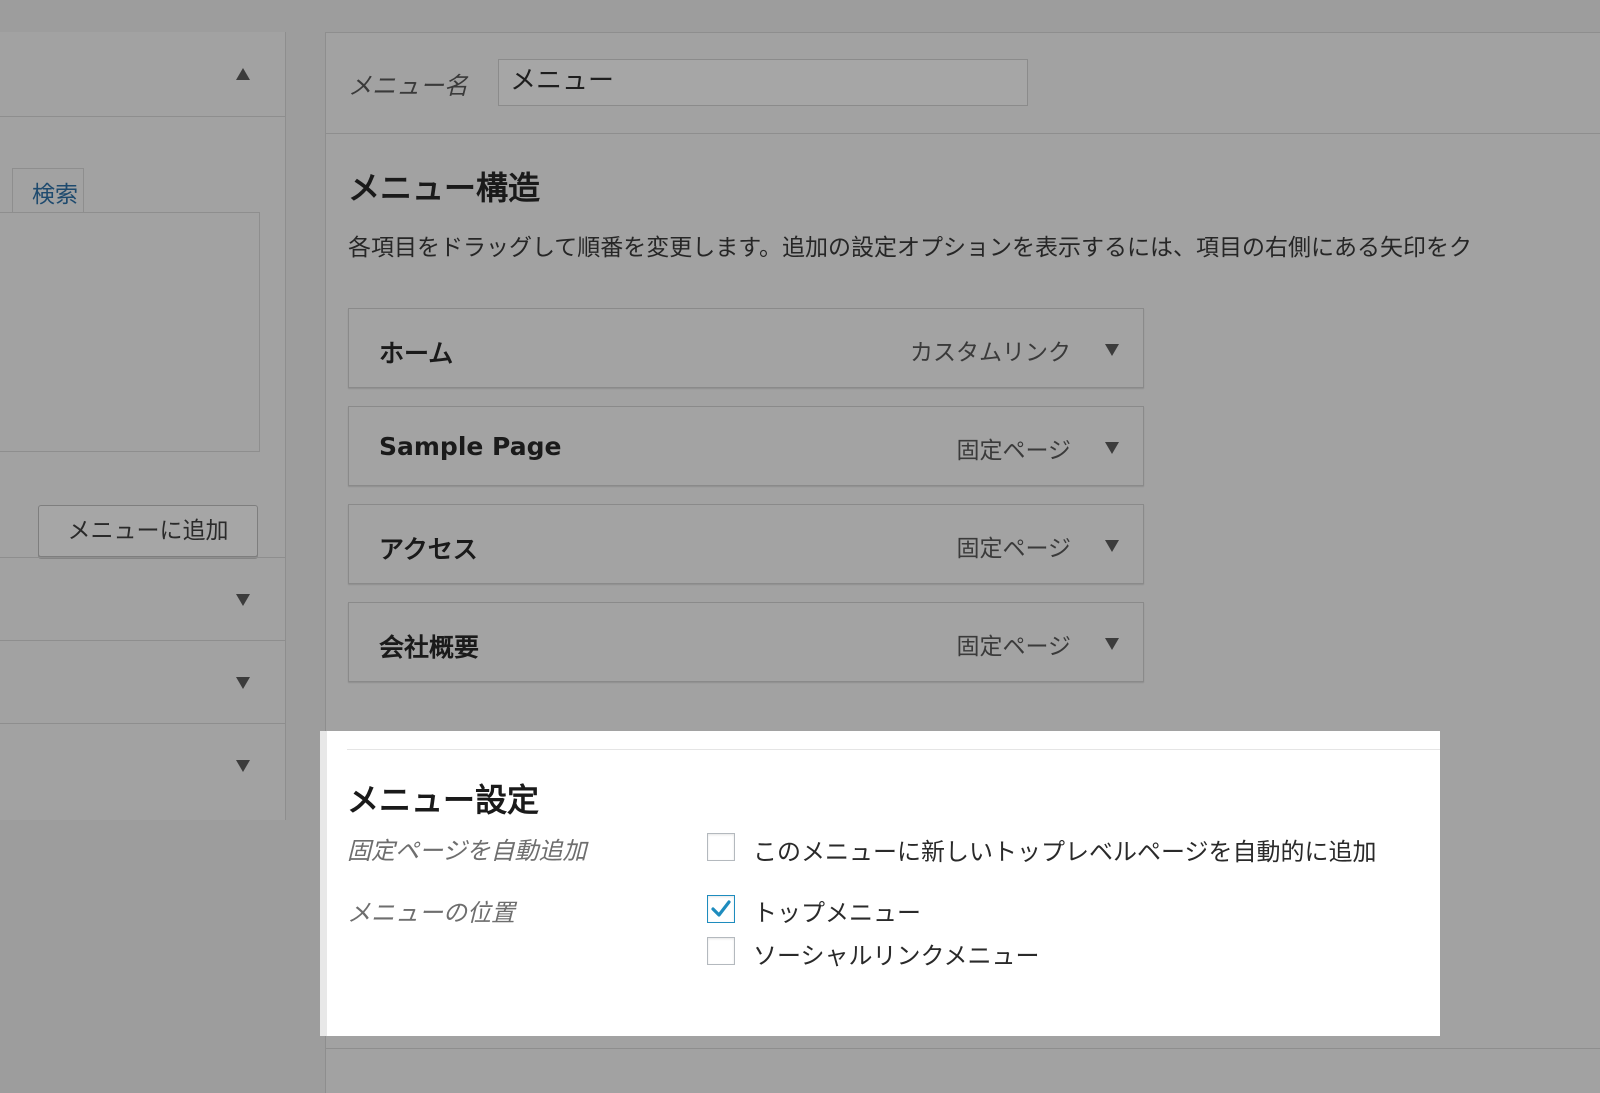 This screenshot has height=1093, width=1600. What do you see at coordinates (416, 353) in the screenshot?
I see `menu-item-title: ホーム` at bounding box center [416, 353].